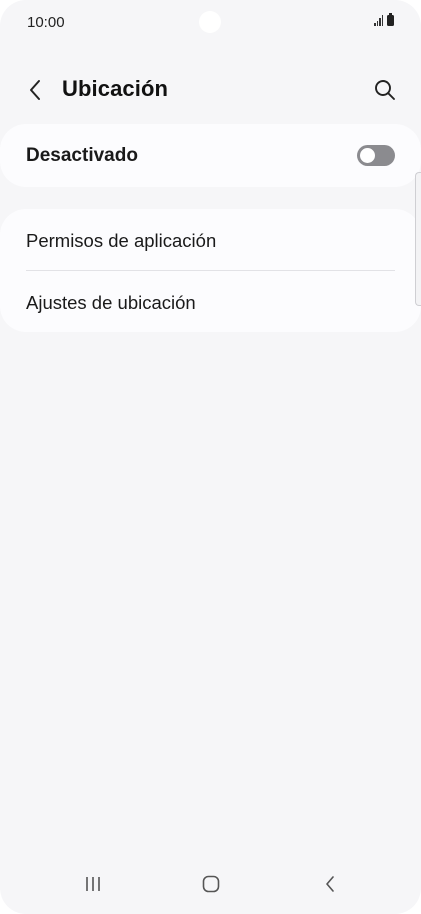  What do you see at coordinates (418, 239) in the screenshot?
I see `scroll-indicator` at bounding box center [418, 239].